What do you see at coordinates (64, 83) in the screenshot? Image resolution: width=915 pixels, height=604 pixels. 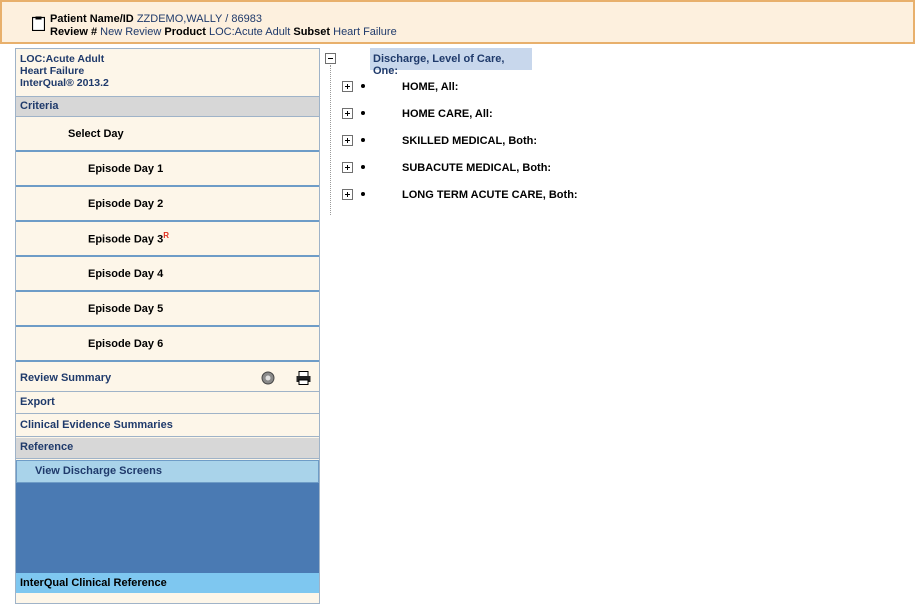 I see `loc-version: InterQual® 2013.2` at bounding box center [64, 83].